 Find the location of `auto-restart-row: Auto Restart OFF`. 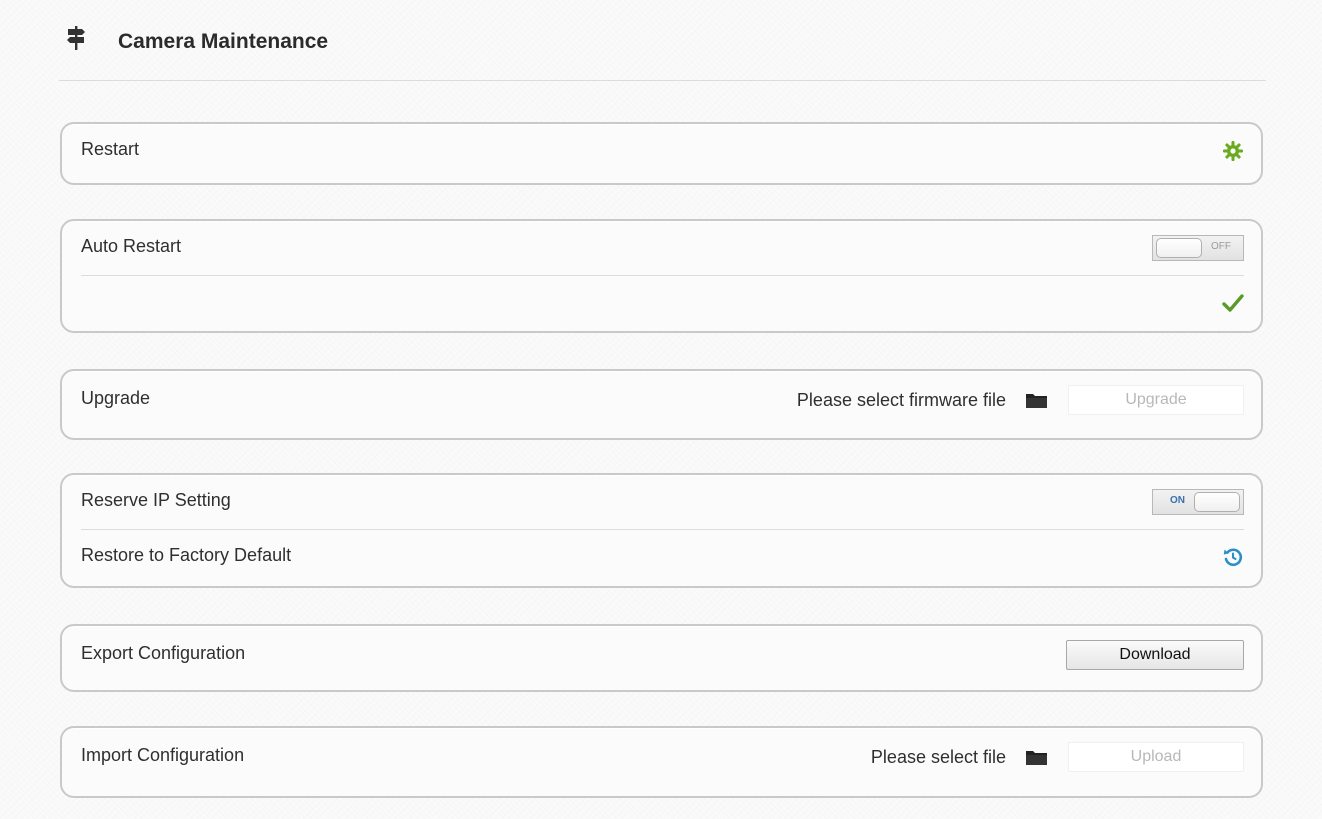

auto-restart-row: Auto Restart OFF is located at coordinates (662, 248).